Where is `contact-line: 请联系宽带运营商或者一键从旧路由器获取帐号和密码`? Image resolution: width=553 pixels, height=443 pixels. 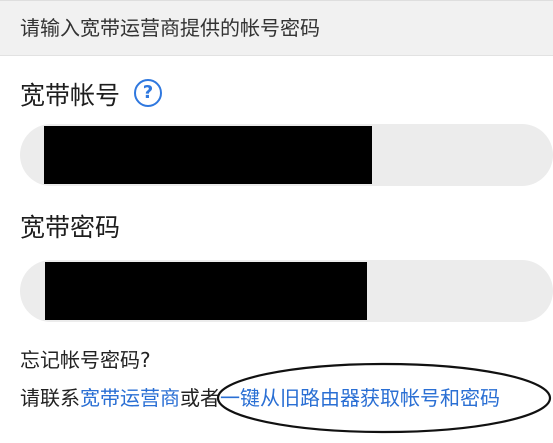
contact-line: 请联系宽带运营商或者一键从旧路由器获取帐号和密码 is located at coordinates (260, 398).